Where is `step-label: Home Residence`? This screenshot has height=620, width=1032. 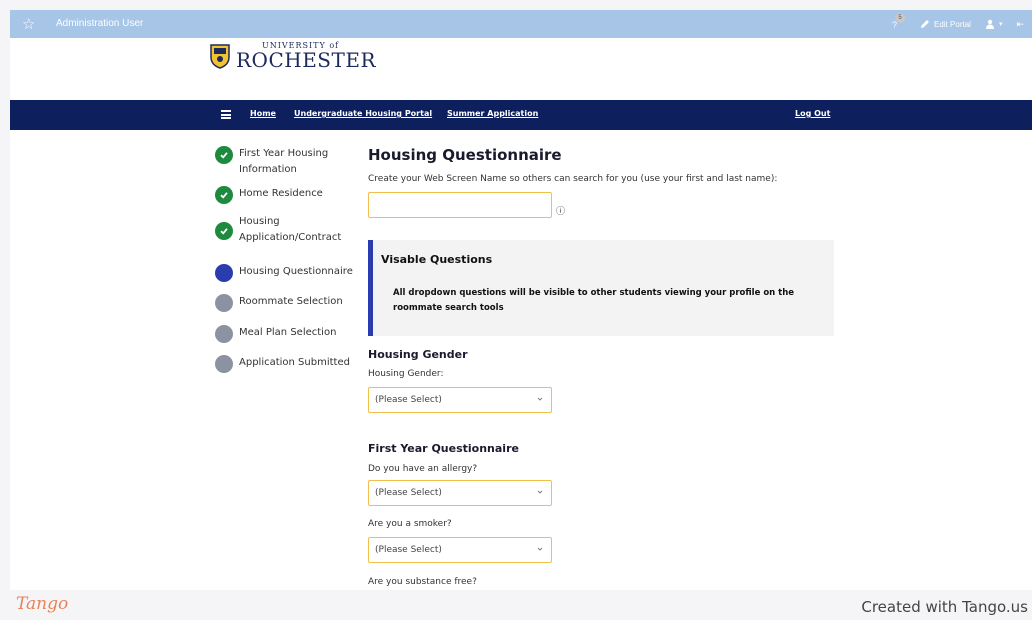
step-label: Home Residence is located at coordinates (281, 193).